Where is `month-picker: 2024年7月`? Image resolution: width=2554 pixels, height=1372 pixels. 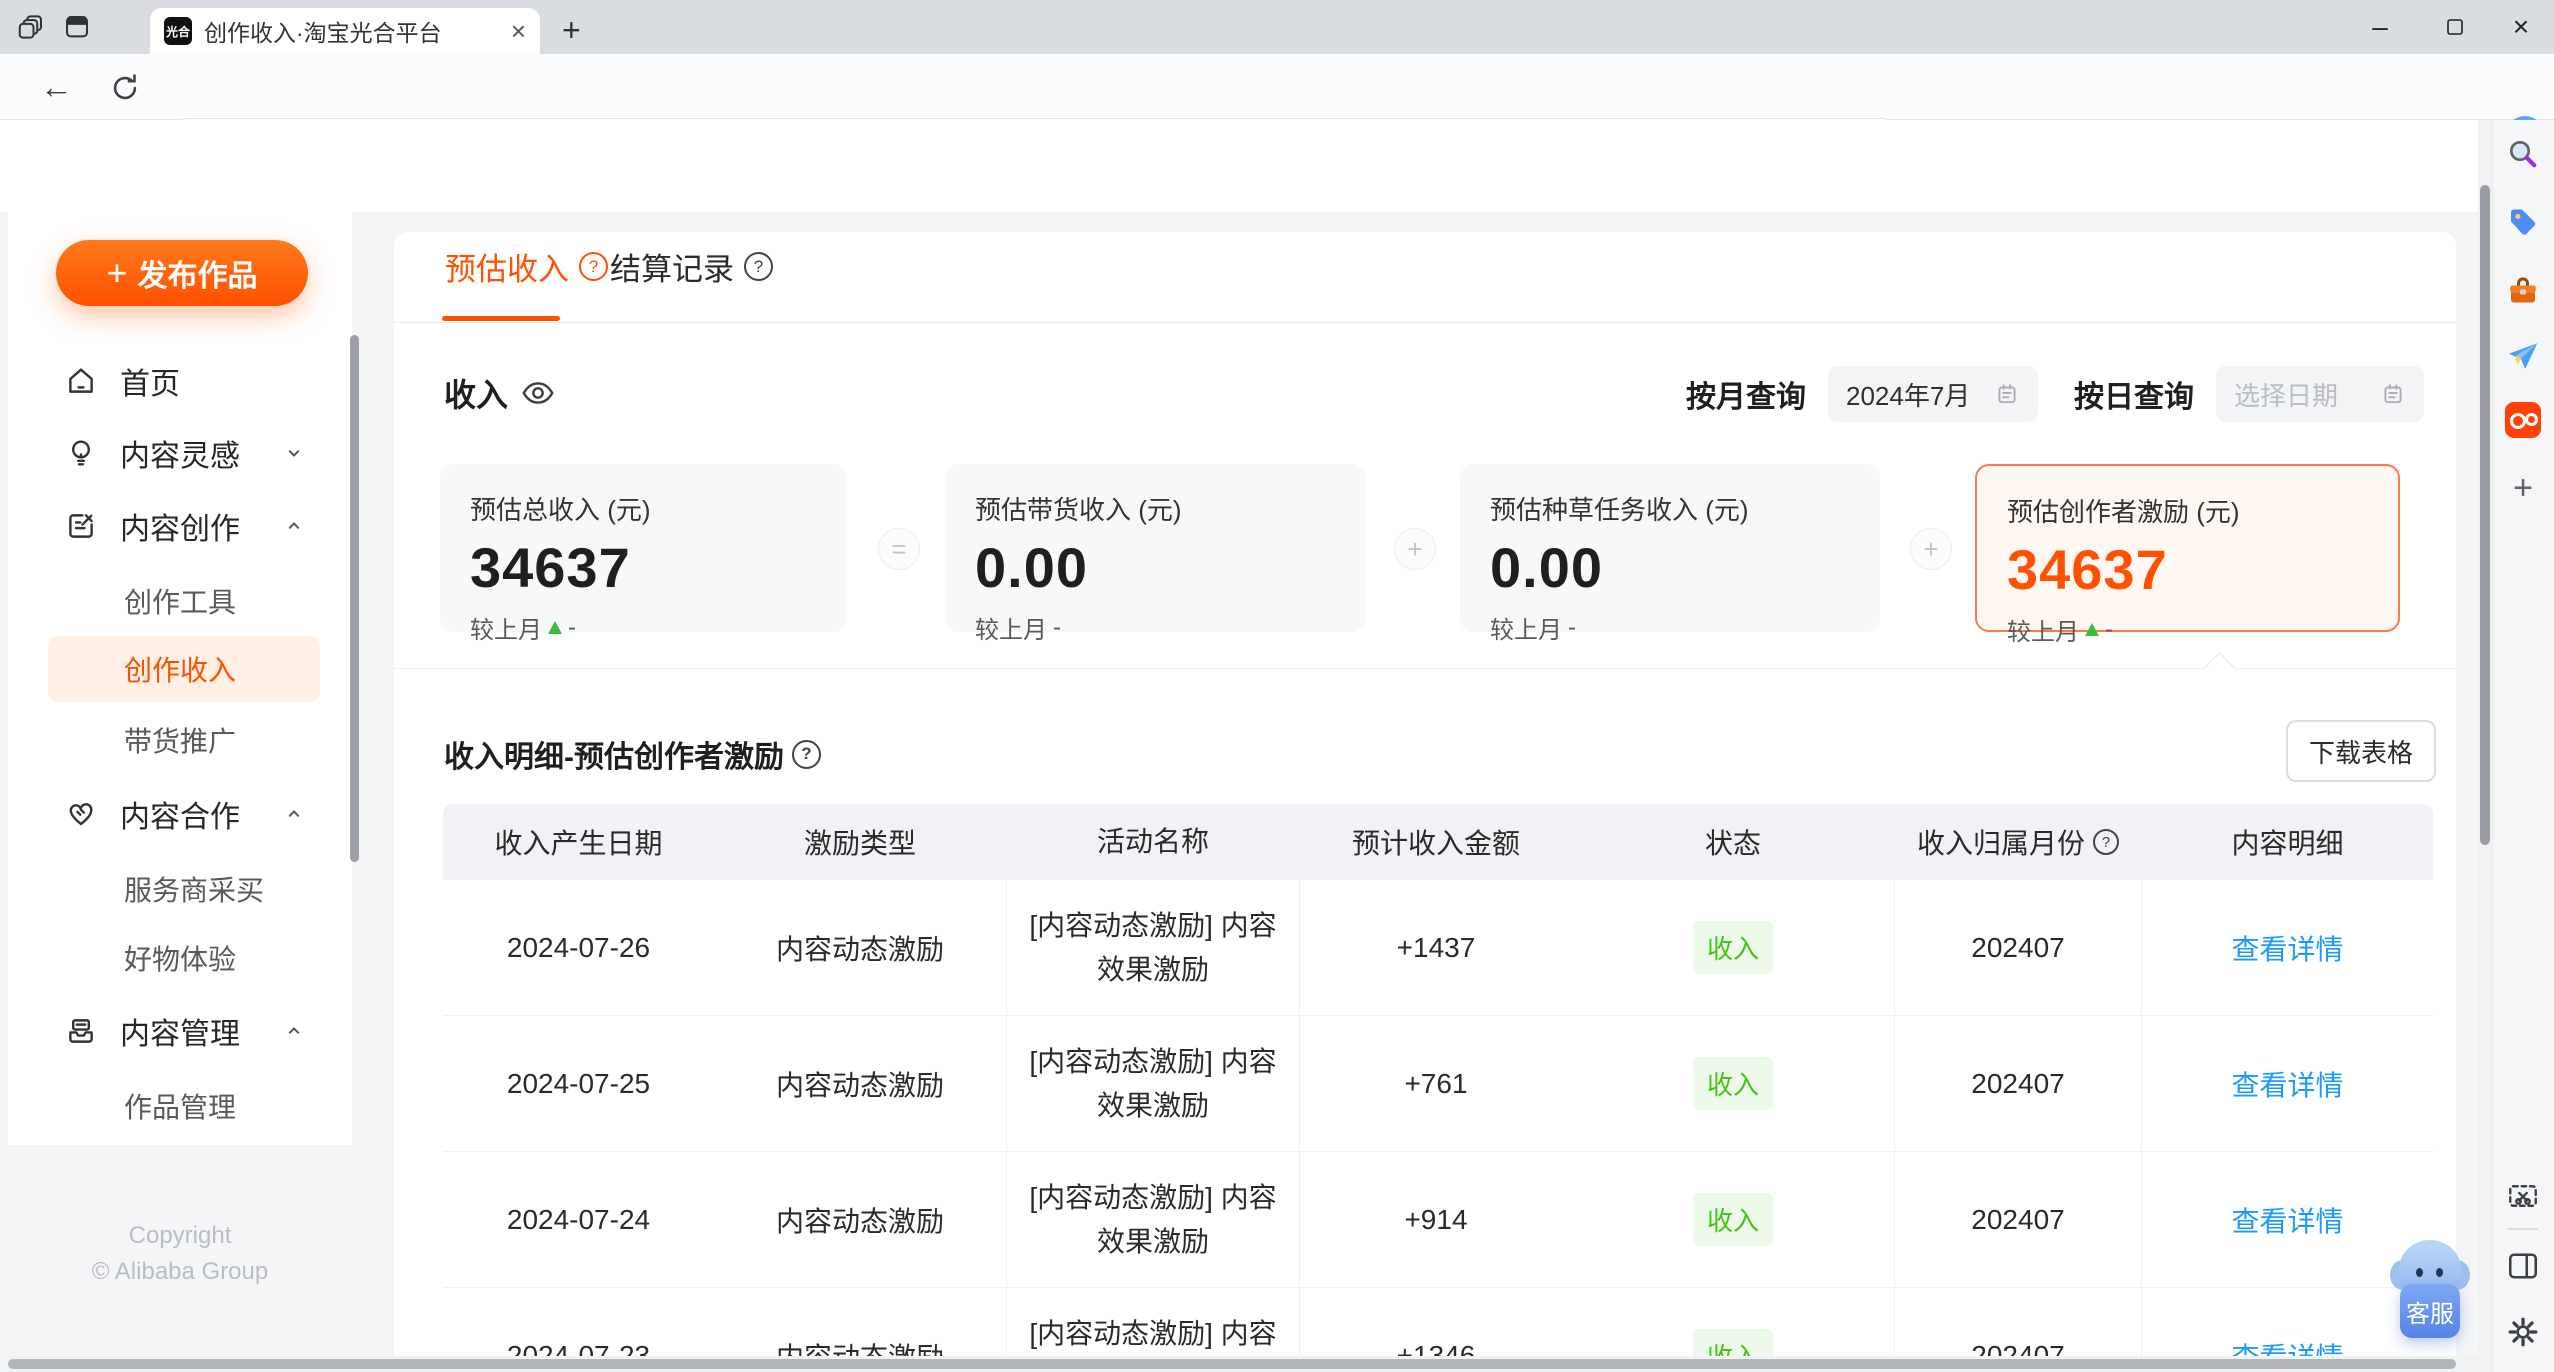
month-picker: 2024年7月 is located at coordinates (1933, 394).